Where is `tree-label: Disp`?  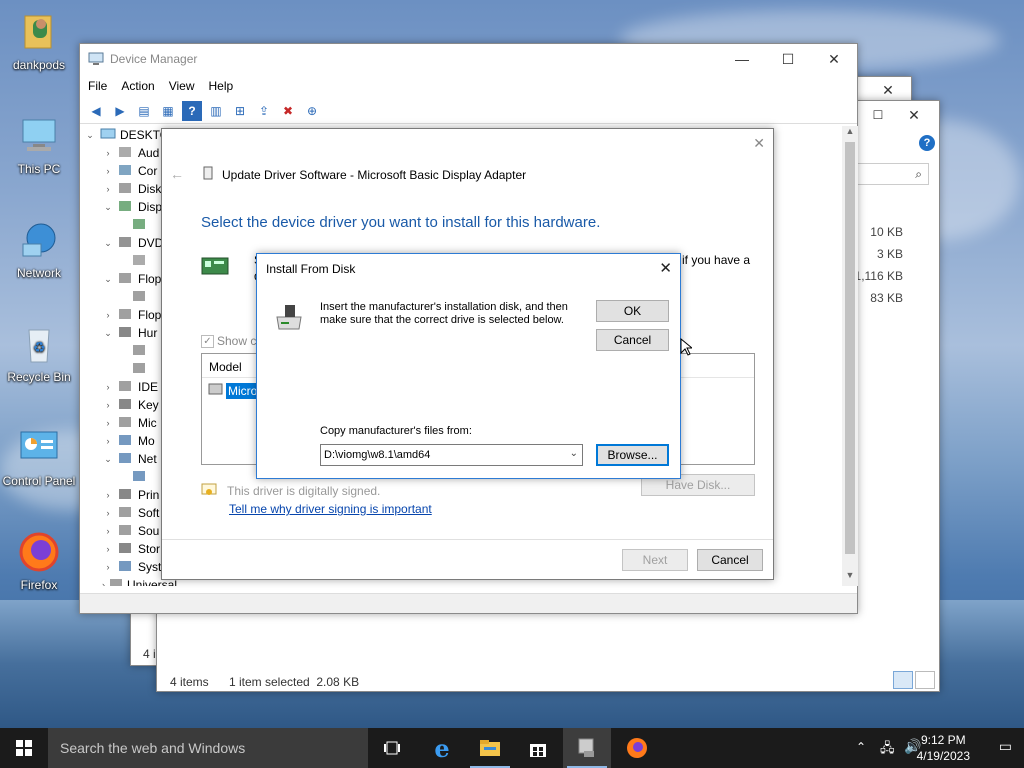
tree-label: Disp is located at coordinates (150, 207).